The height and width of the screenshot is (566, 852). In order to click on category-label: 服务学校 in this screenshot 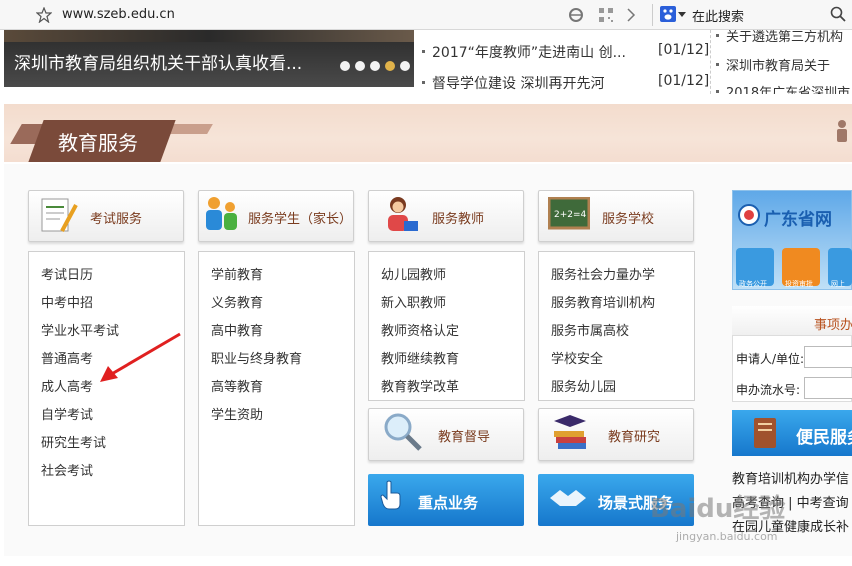, I will do `click(628, 219)`.